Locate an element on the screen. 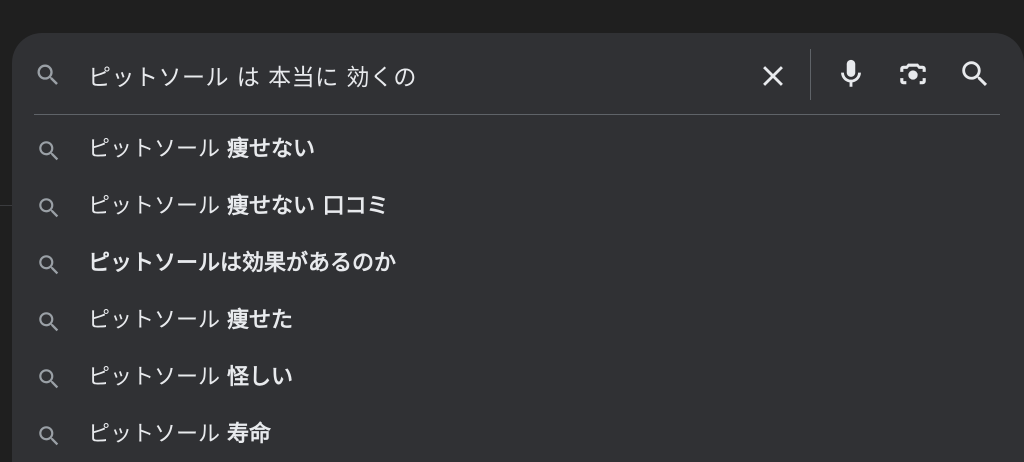 This screenshot has width=1024, height=462. close-icon is located at coordinates (773, 76).